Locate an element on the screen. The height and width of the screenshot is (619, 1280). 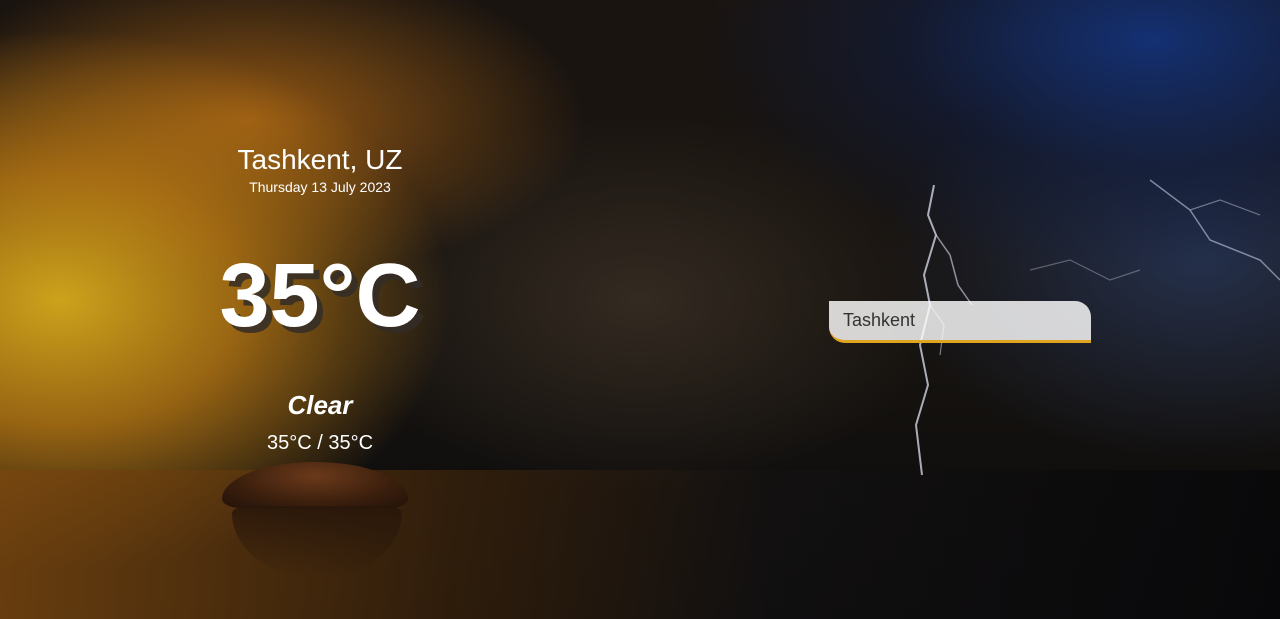
current-temperature: 35°C is located at coordinates (320, 296).